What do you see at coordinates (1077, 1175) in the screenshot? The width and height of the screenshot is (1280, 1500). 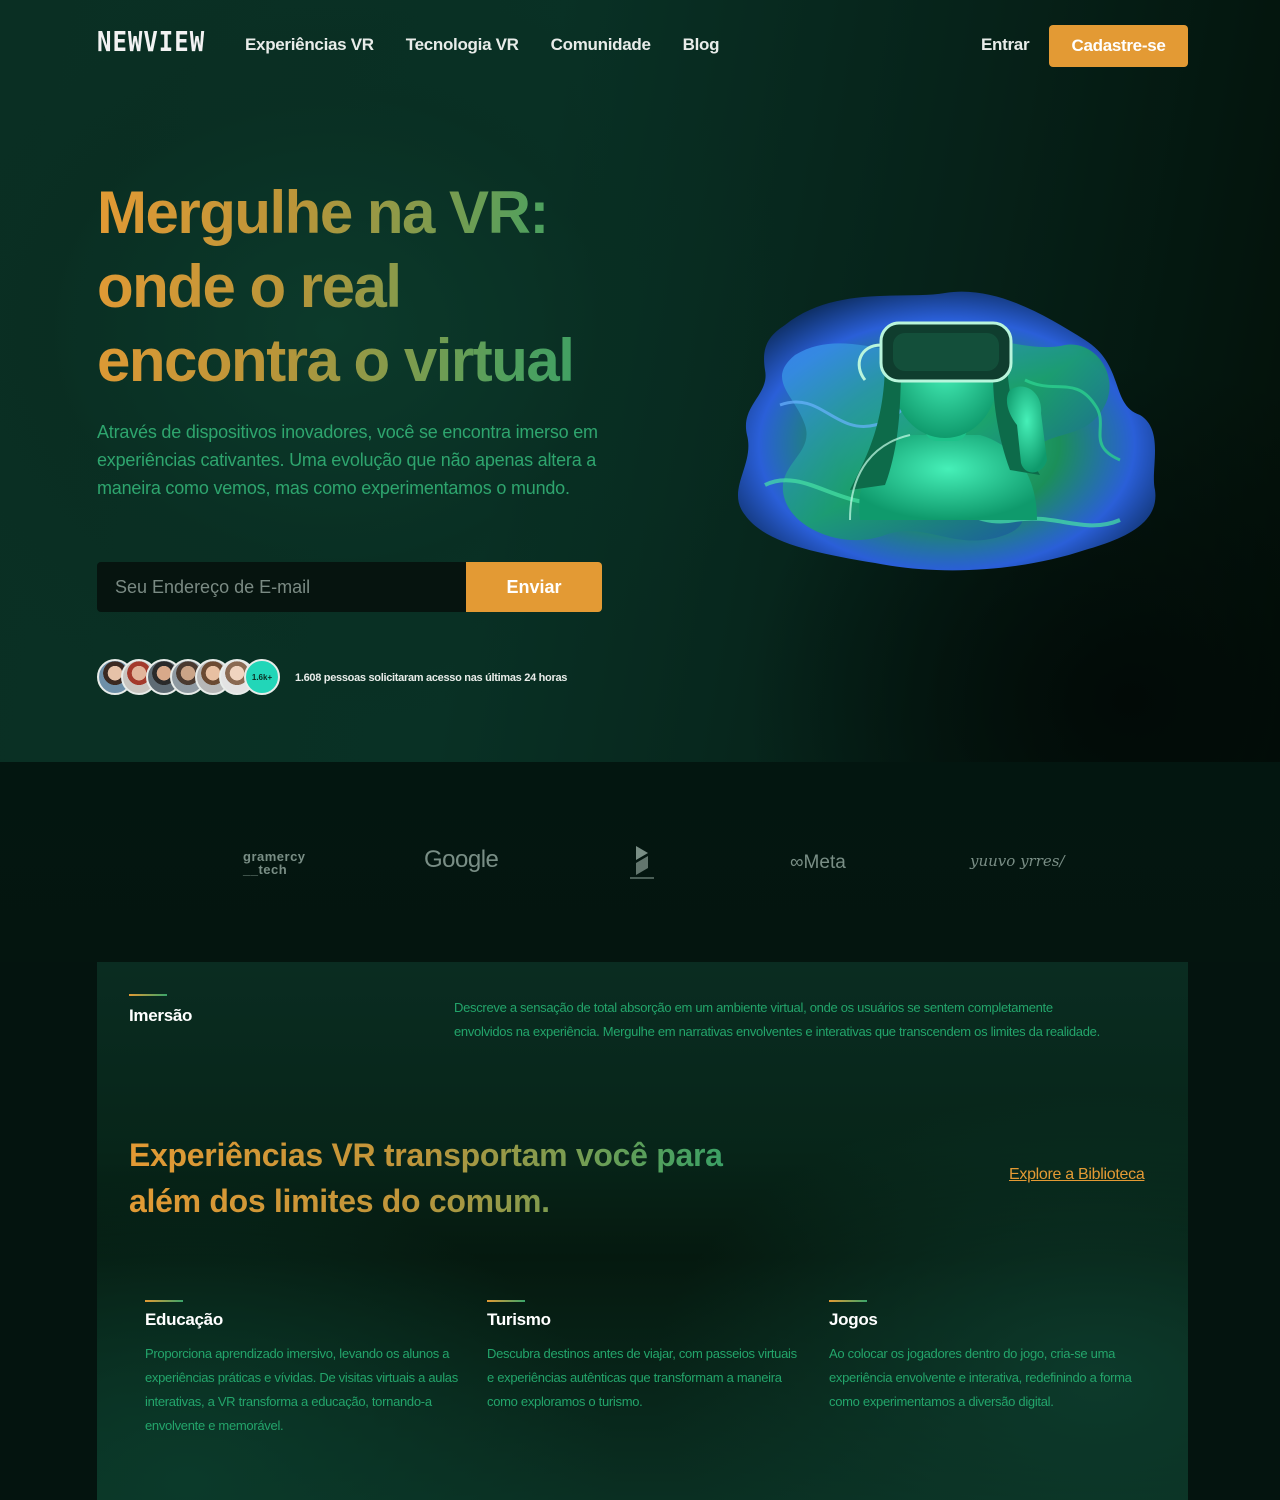 I see `explore-library-link: Explore a Biblioteca` at bounding box center [1077, 1175].